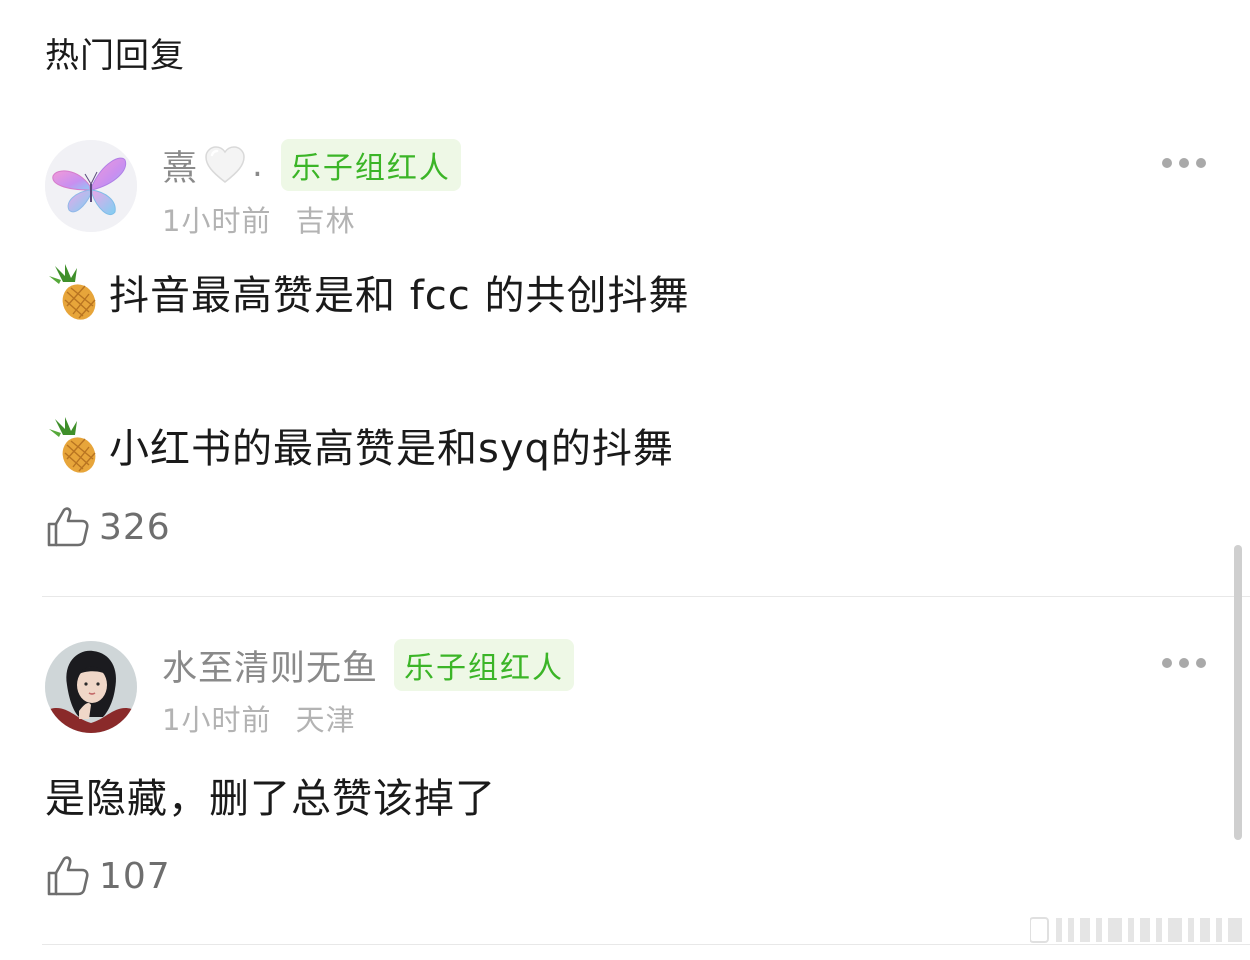  Describe the element at coordinates (257, 165) in the screenshot. I see `username-suffix: .` at that location.